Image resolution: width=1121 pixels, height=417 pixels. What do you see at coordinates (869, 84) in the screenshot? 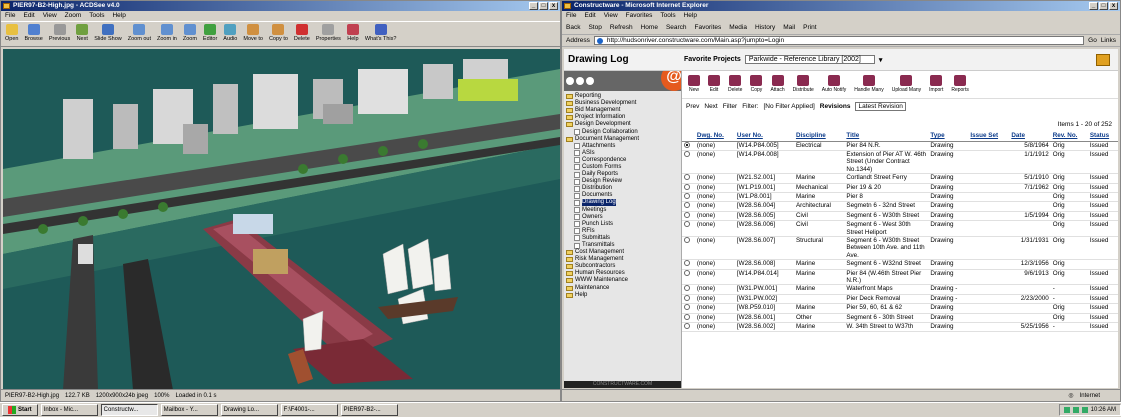
I see `action-handle-many-button: Handle Many` at bounding box center [869, 84].